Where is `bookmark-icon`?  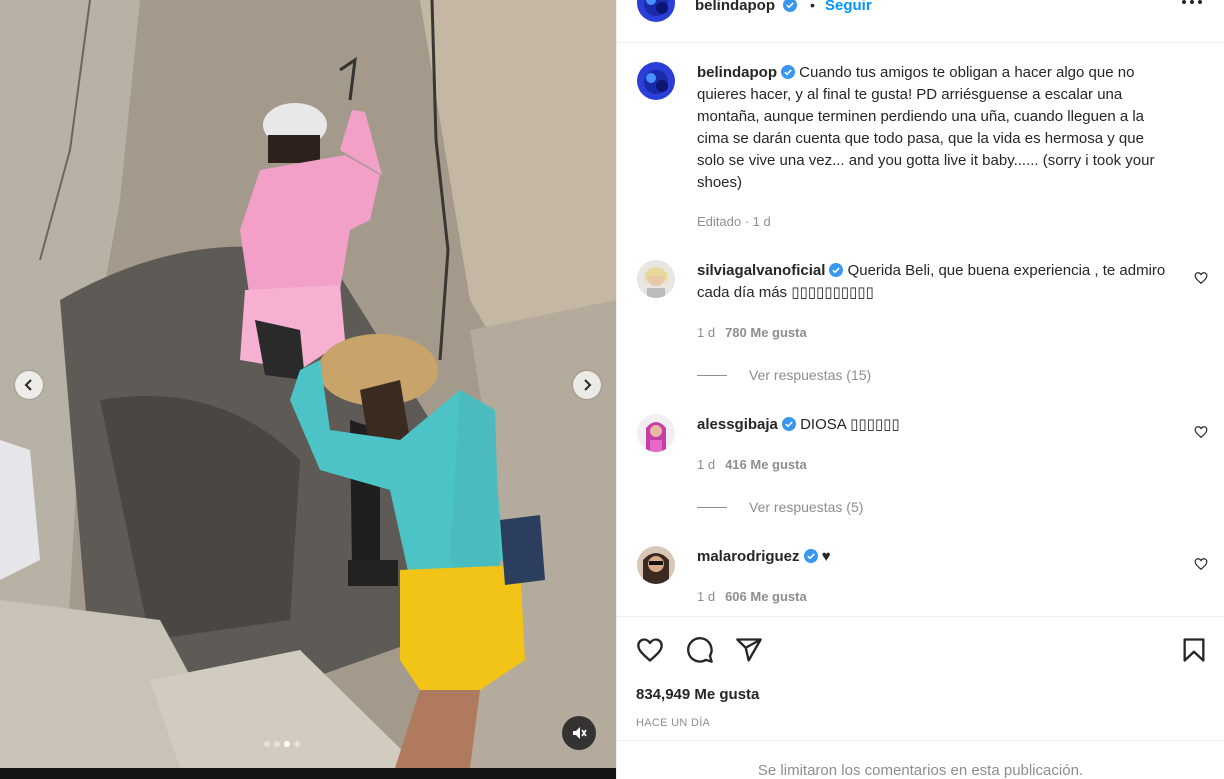 bookmark-icon is located at coordinates (1194, 650).